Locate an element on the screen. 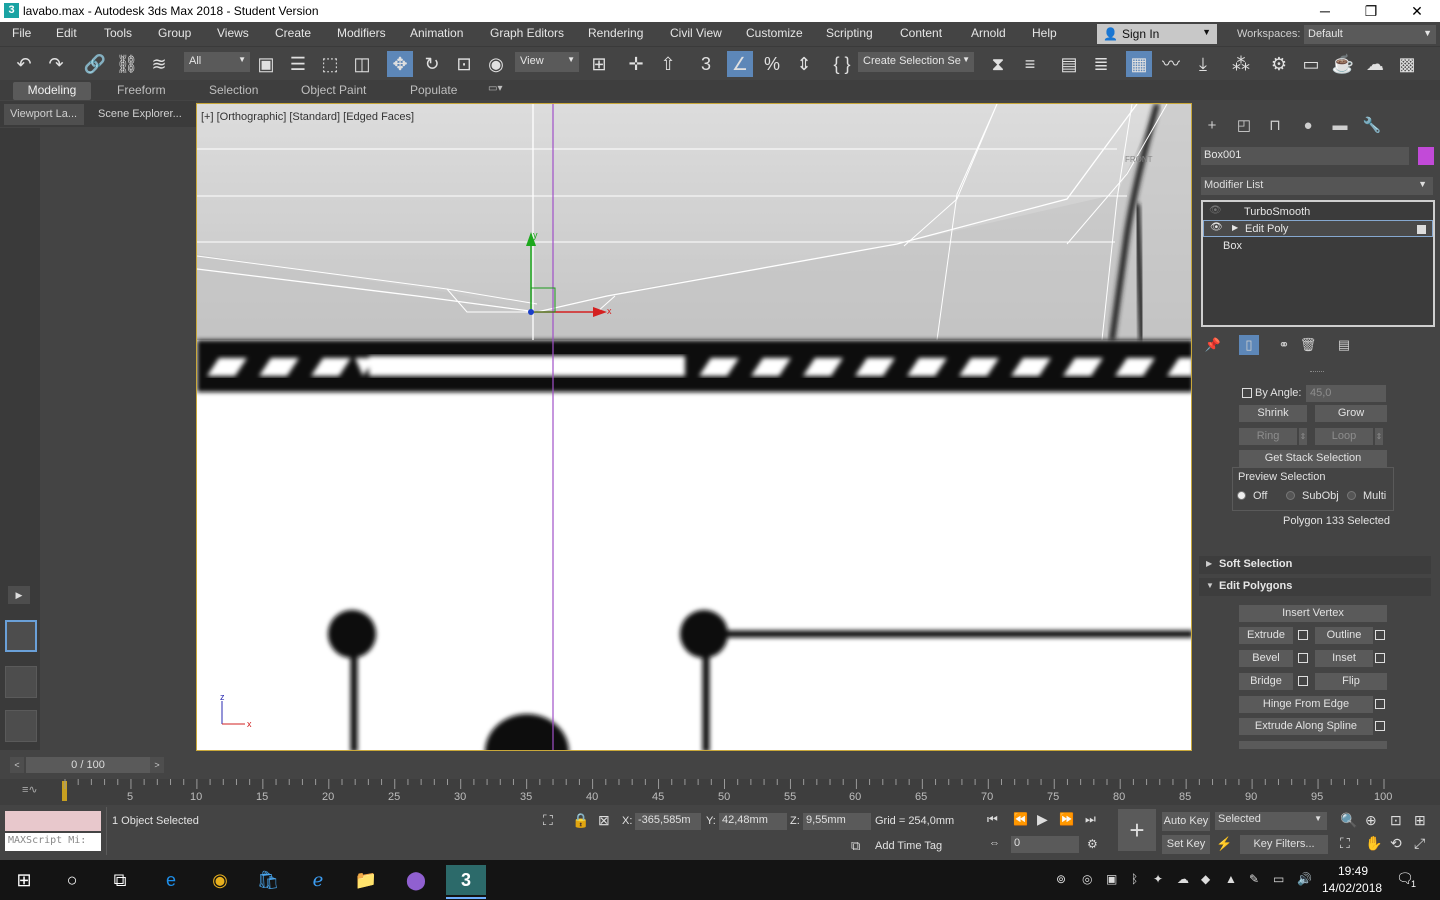 This screenshot has width=1440, height=900. menu-scripting: Scripting is located at coordinates (849, 33).